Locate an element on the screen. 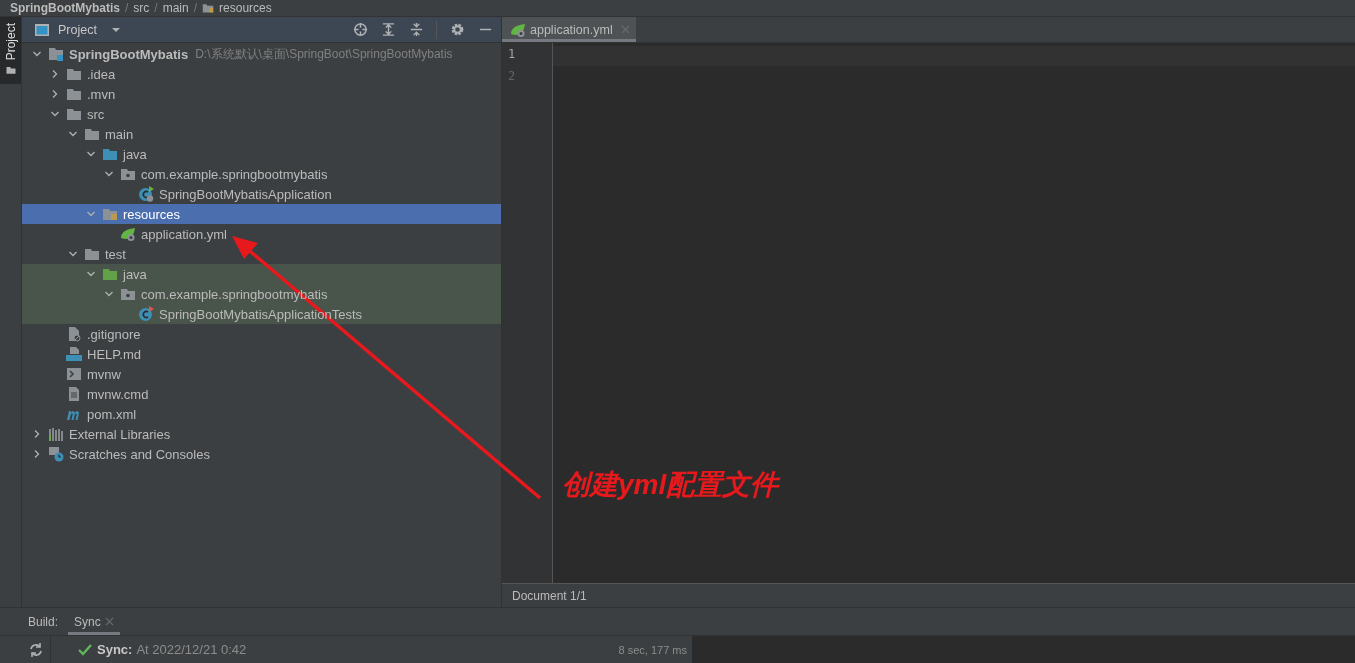 Image resolution: width=1355 pixels, height=663 pixels. build-tab: Sync is located at coordinates (94, 621).